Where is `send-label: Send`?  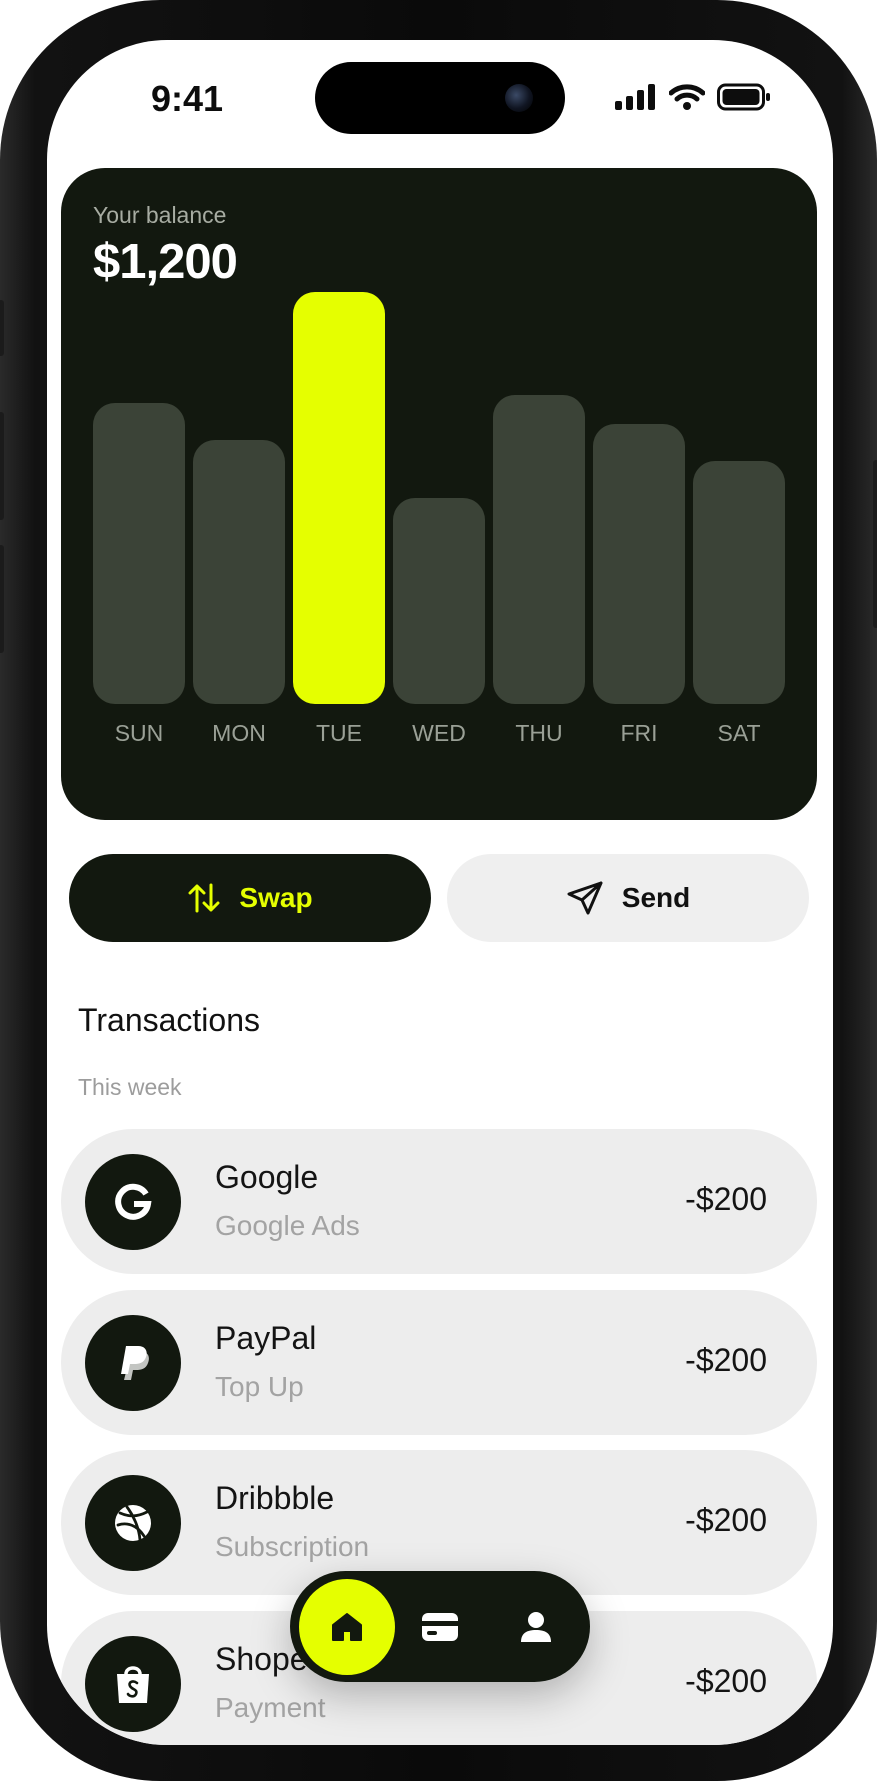 send-label: Send is located at coordinates (656, 897).